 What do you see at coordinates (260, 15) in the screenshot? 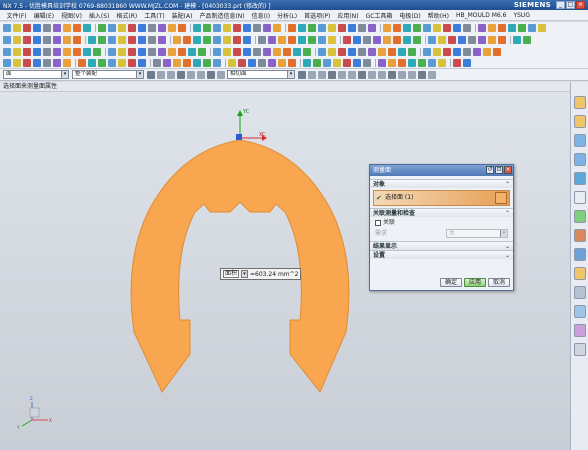
I see `menu-information: 信息(I)` at bounding box center [260, 15].